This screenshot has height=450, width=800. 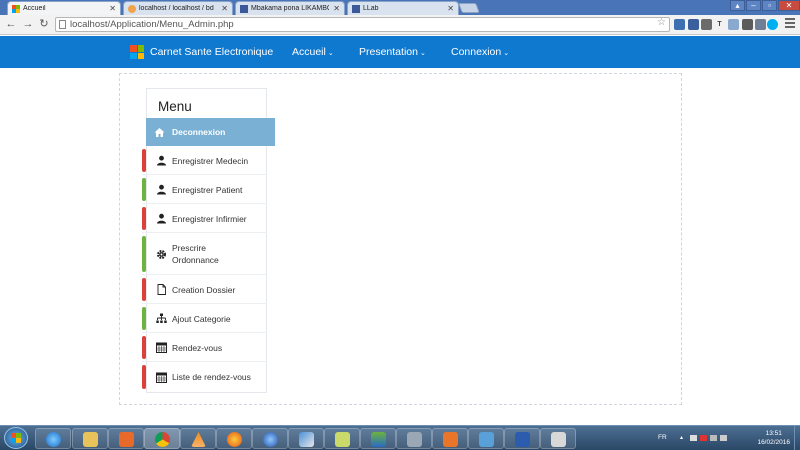 What do you see at coordinates (719, 24) in the screenshot?
I see `translate-icon: T` at bounding box center [719, 24].